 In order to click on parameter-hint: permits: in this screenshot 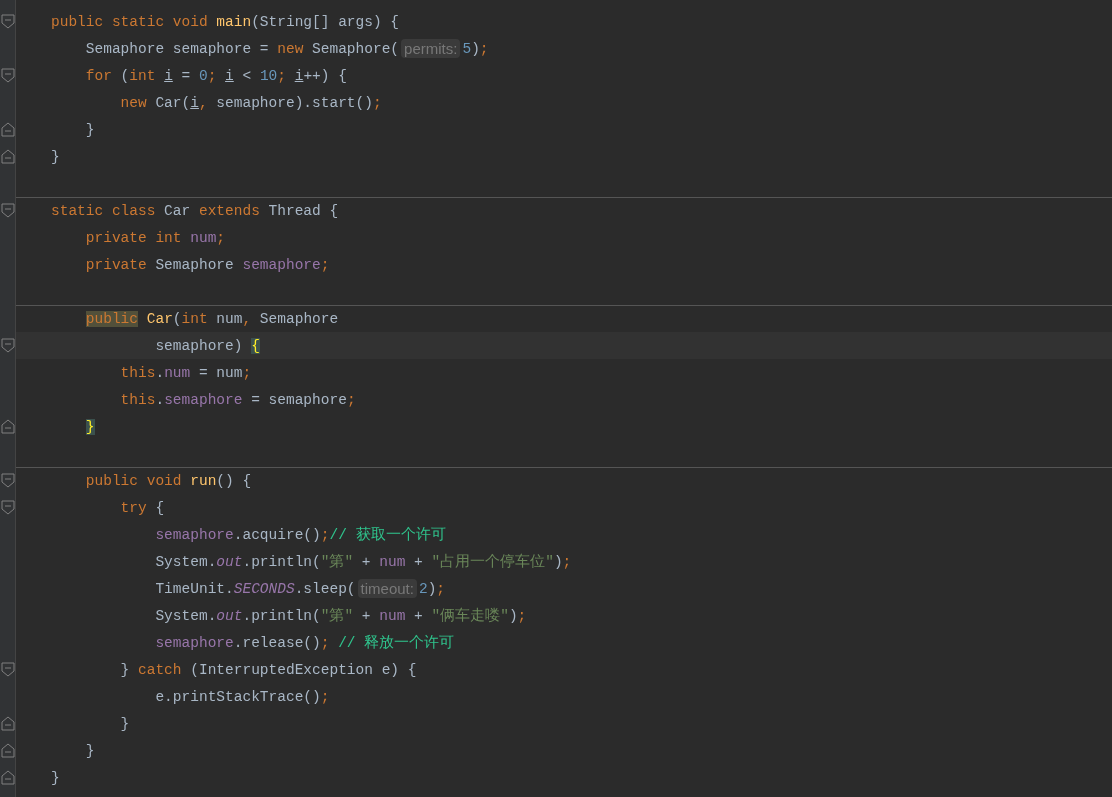, I will do `click(431, 48)`.